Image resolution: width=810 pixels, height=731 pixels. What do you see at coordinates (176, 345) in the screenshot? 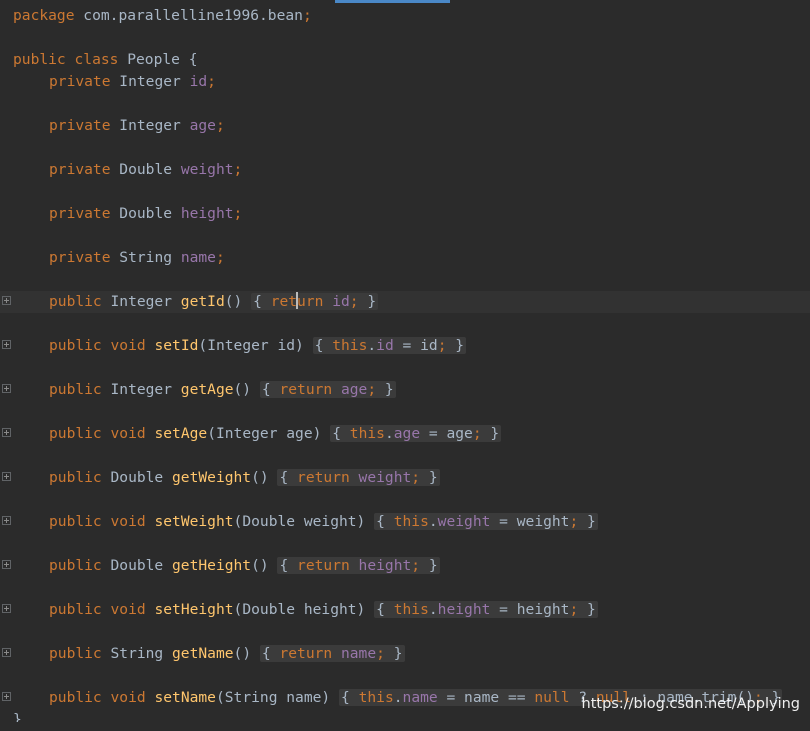
I see `method-name: setId` at bounding box center [176, 345].